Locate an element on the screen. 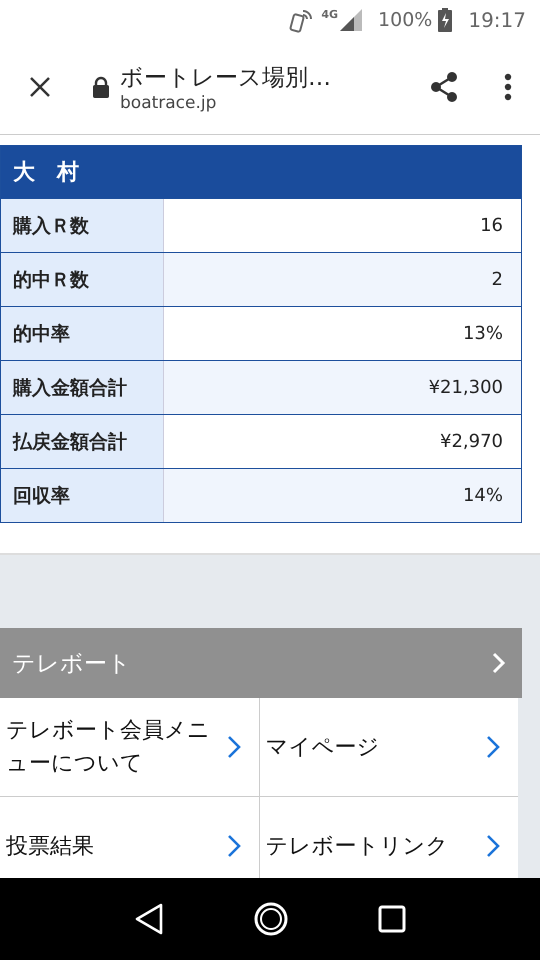 The height and width of the screenshot is (960, 540). table-label: 購入Ｒ数 is located at coordinates (82, 225).